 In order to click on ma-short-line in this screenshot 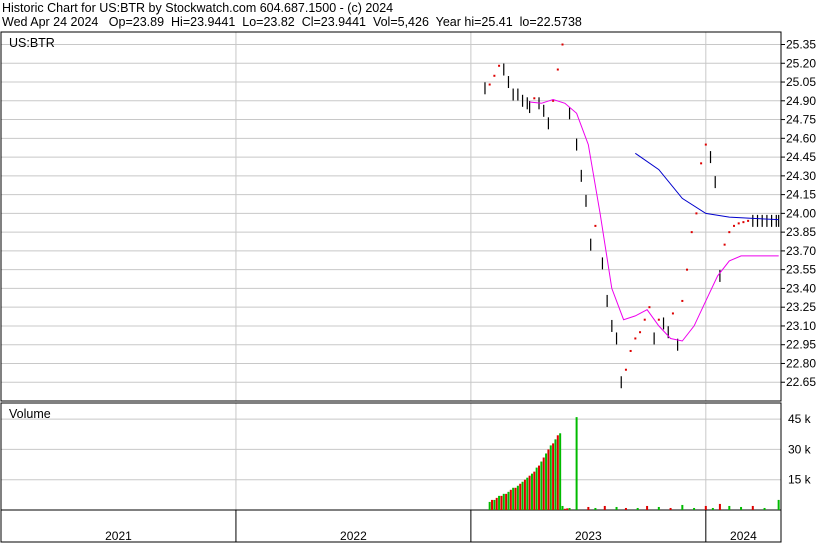, I will do `click(654, 220)`.